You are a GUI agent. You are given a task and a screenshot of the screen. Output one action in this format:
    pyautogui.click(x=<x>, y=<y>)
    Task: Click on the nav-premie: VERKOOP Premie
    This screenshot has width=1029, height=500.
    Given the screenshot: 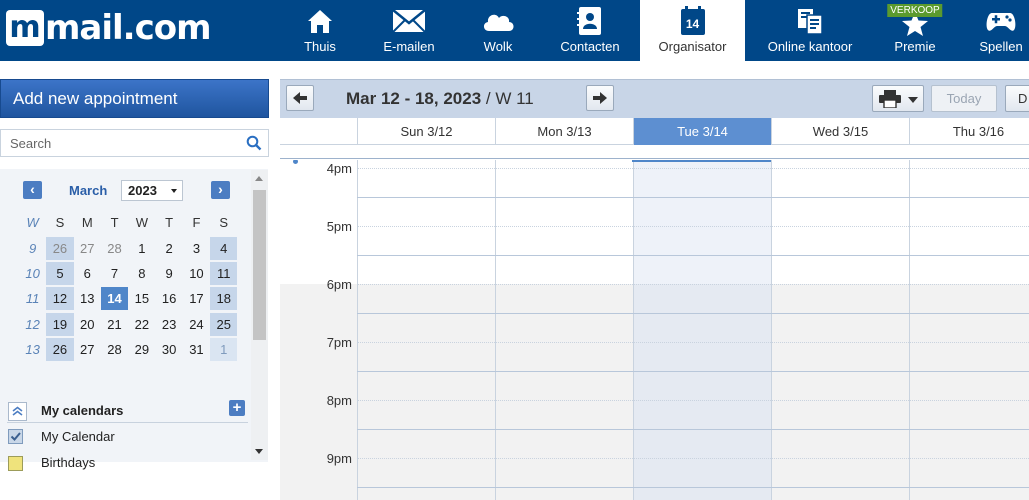 What is the action you would take?
    pyautogui.click(x=915, y=30)
    